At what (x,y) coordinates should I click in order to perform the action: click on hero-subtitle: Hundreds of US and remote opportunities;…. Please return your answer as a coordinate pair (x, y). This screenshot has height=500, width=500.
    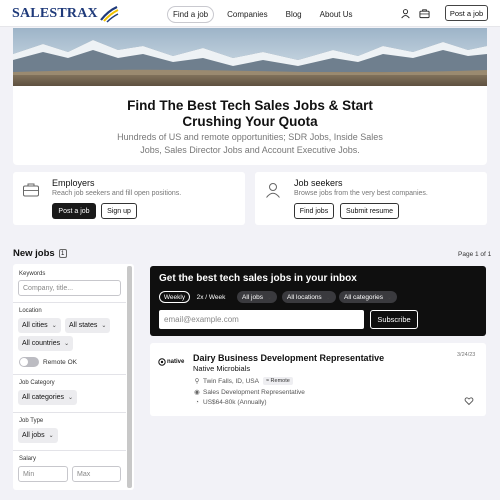
    Looking at the image, I should click on (250, 143).